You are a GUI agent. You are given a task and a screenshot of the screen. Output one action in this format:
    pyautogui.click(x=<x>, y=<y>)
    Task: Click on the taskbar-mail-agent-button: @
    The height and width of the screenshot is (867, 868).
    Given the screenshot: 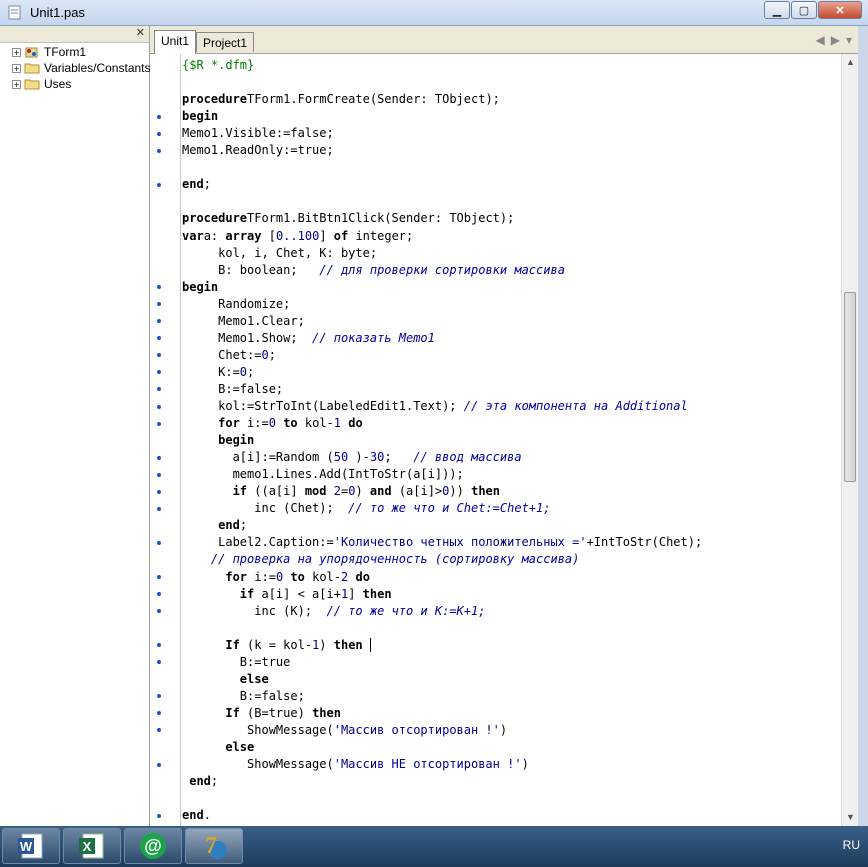 What is the action you would take?
    pyautogui.click(x=153, y=846)
    